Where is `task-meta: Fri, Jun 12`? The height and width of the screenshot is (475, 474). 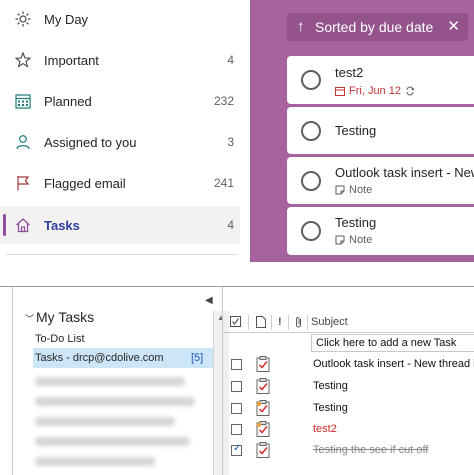
task-meta: Fri, Jun 12 is located at coordinates (375, 91).